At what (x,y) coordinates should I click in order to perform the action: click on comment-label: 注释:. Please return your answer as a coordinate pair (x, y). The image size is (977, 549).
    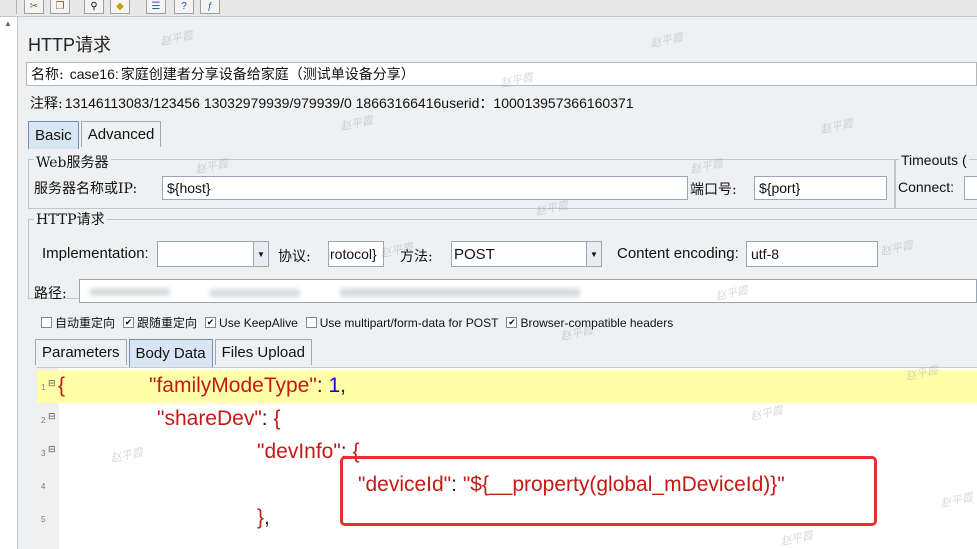
    Looking at the image, I should click on (46, 104).